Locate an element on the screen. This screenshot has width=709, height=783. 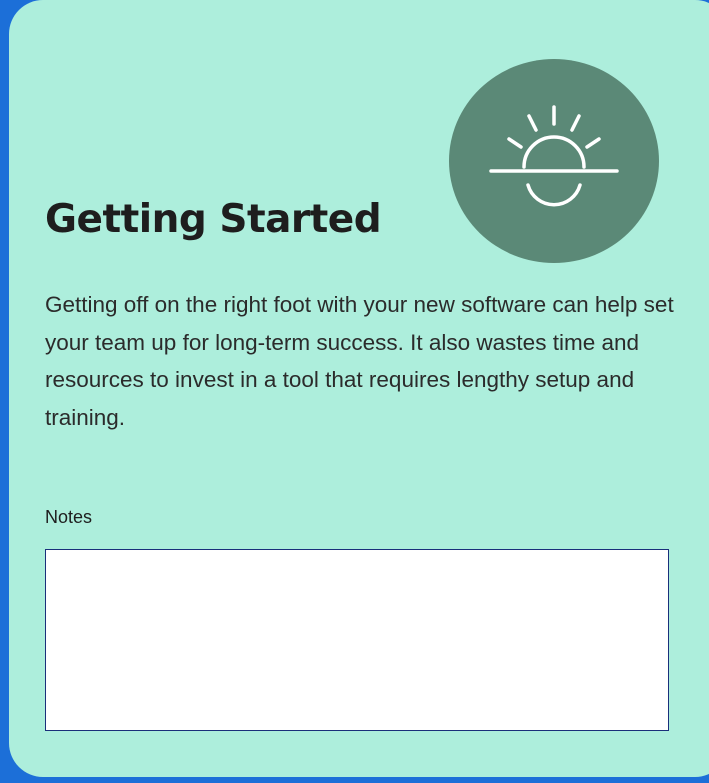
sunrise-icon is located at coordinates (554, 156).